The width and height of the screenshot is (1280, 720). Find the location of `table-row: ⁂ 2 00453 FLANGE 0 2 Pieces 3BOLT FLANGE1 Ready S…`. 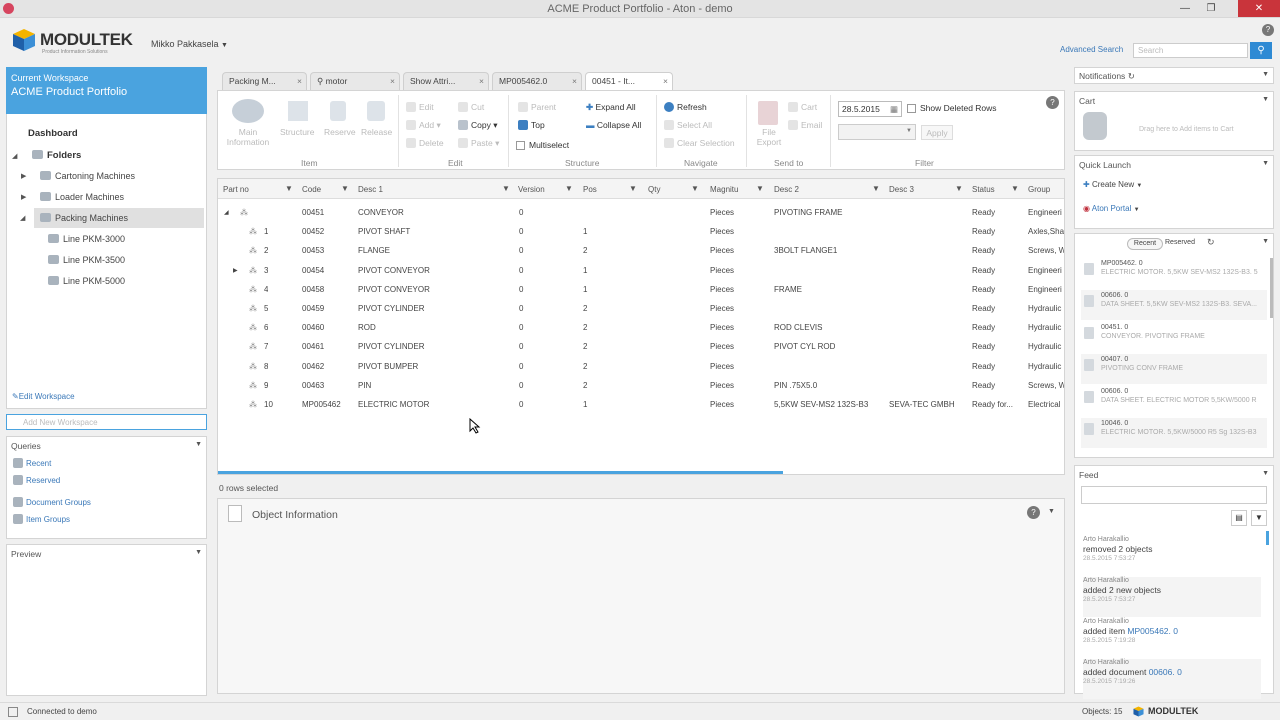

table-row: ⁂ 2 00453 FLANGE 0 2 Pieces 3BOLT FLANGE1 Ready S… is located at coordinates (641, 250).